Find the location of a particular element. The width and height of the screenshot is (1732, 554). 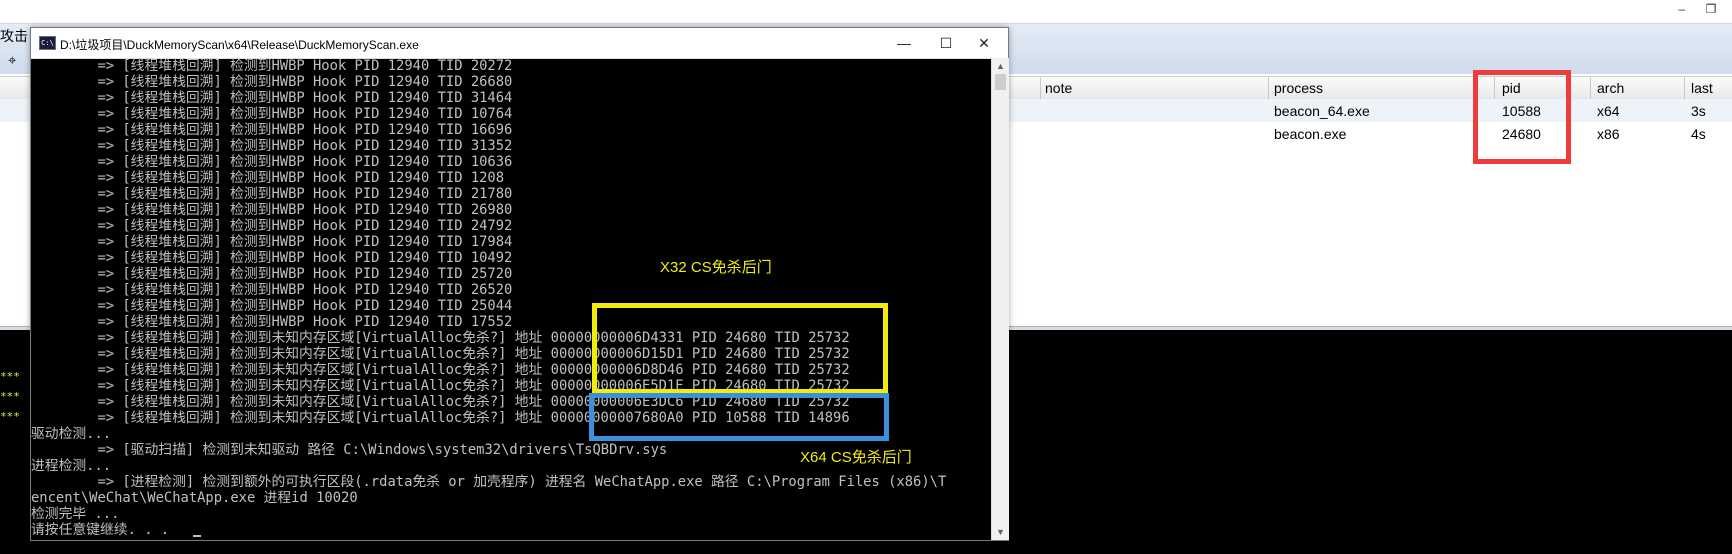

scroll-thumb is located at coordinates (1000, 82).